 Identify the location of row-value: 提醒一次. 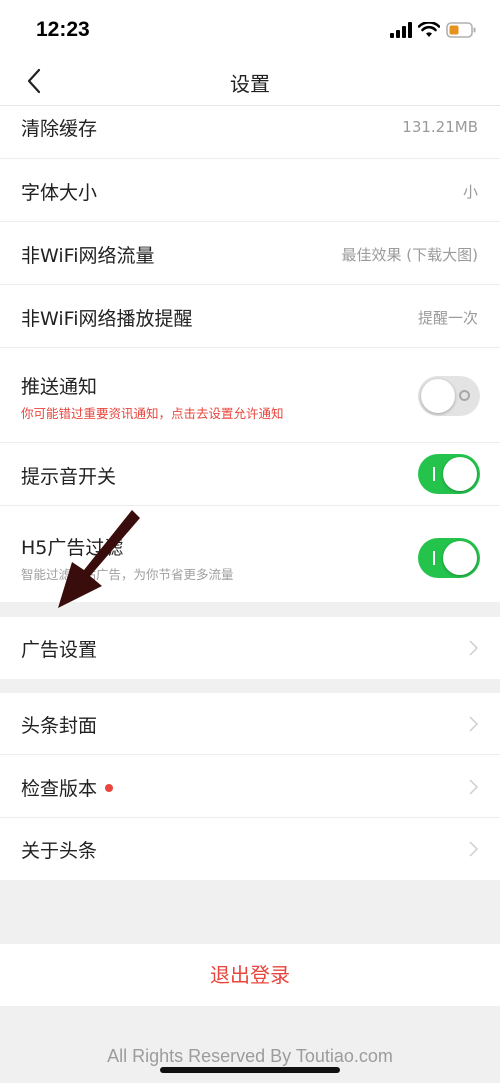
(447, 318).